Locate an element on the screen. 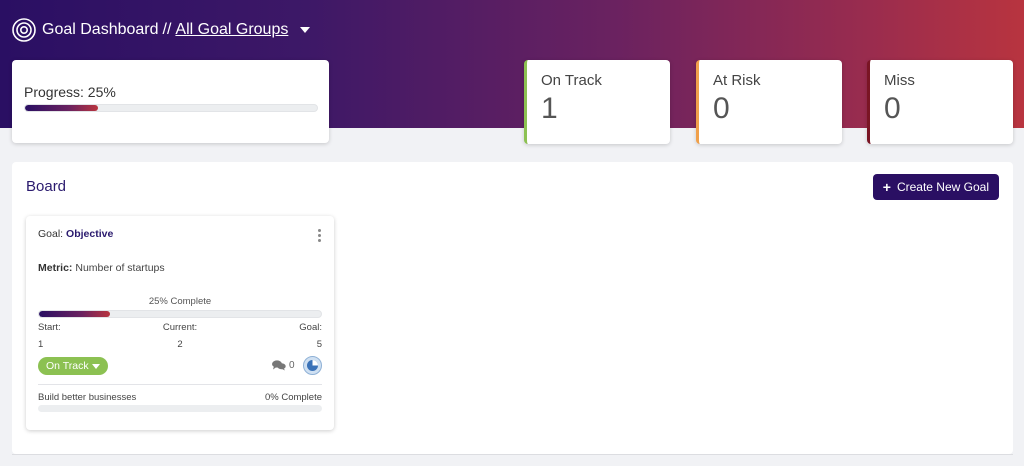 This screenshot has height=466, width=1024. on-track-title: On Track is located at coordinates (571, 80).